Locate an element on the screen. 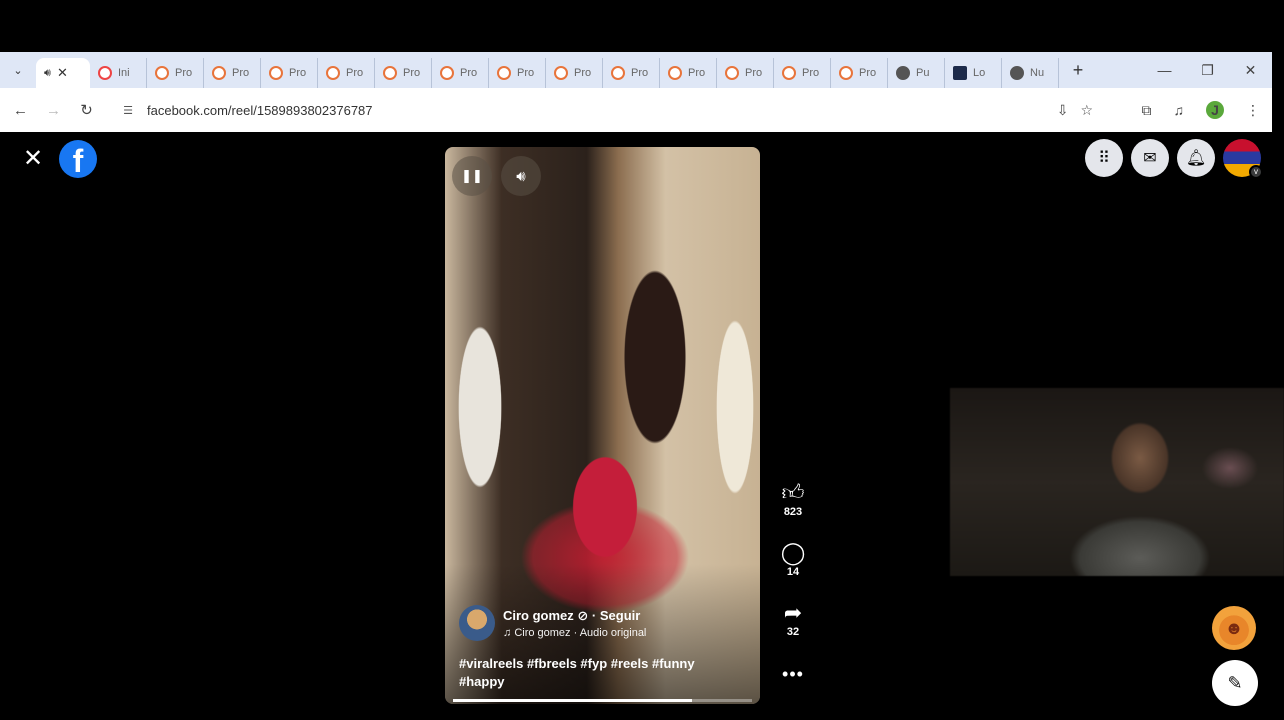  menu-grid-icon: ⠿ is located at coordinates (1104, 158).